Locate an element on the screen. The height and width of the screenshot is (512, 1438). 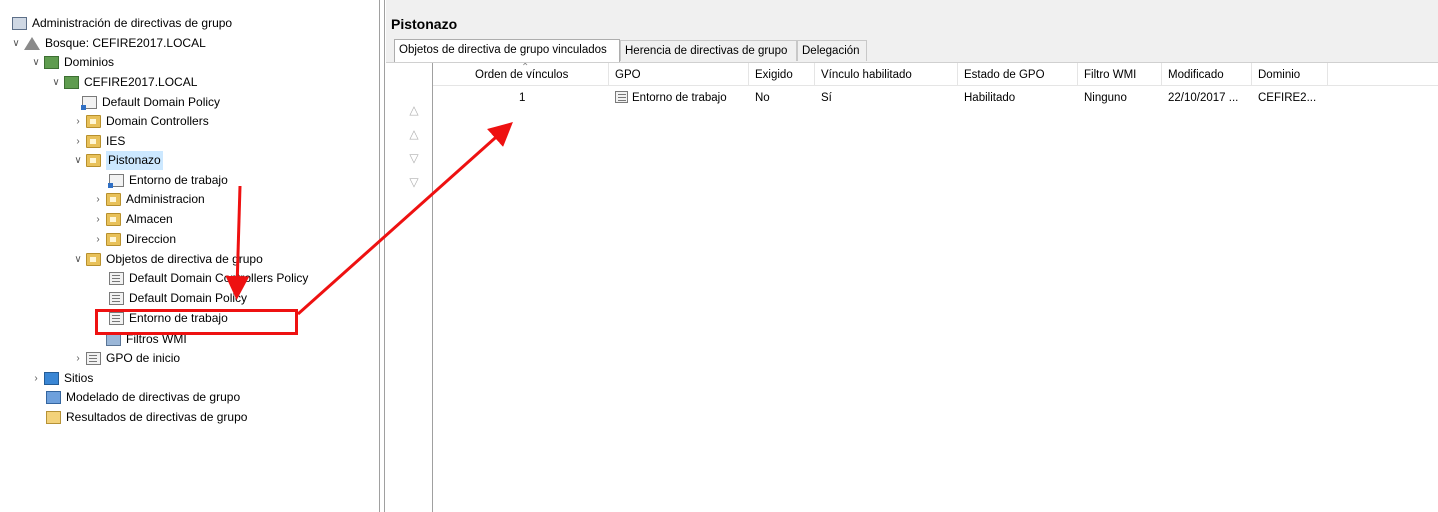
move-bottom-icon: ▽ is located at coordinates (414, 182).